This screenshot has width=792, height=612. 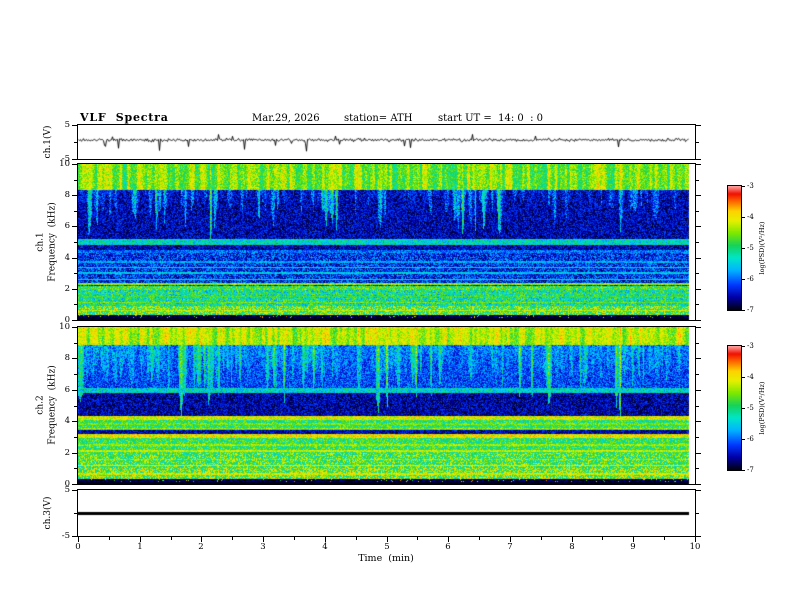 What do you see at coordinates (124, 117) in the screenshot?
I see `plot-title: VLF Spectra` at bounding box center [124, 117].